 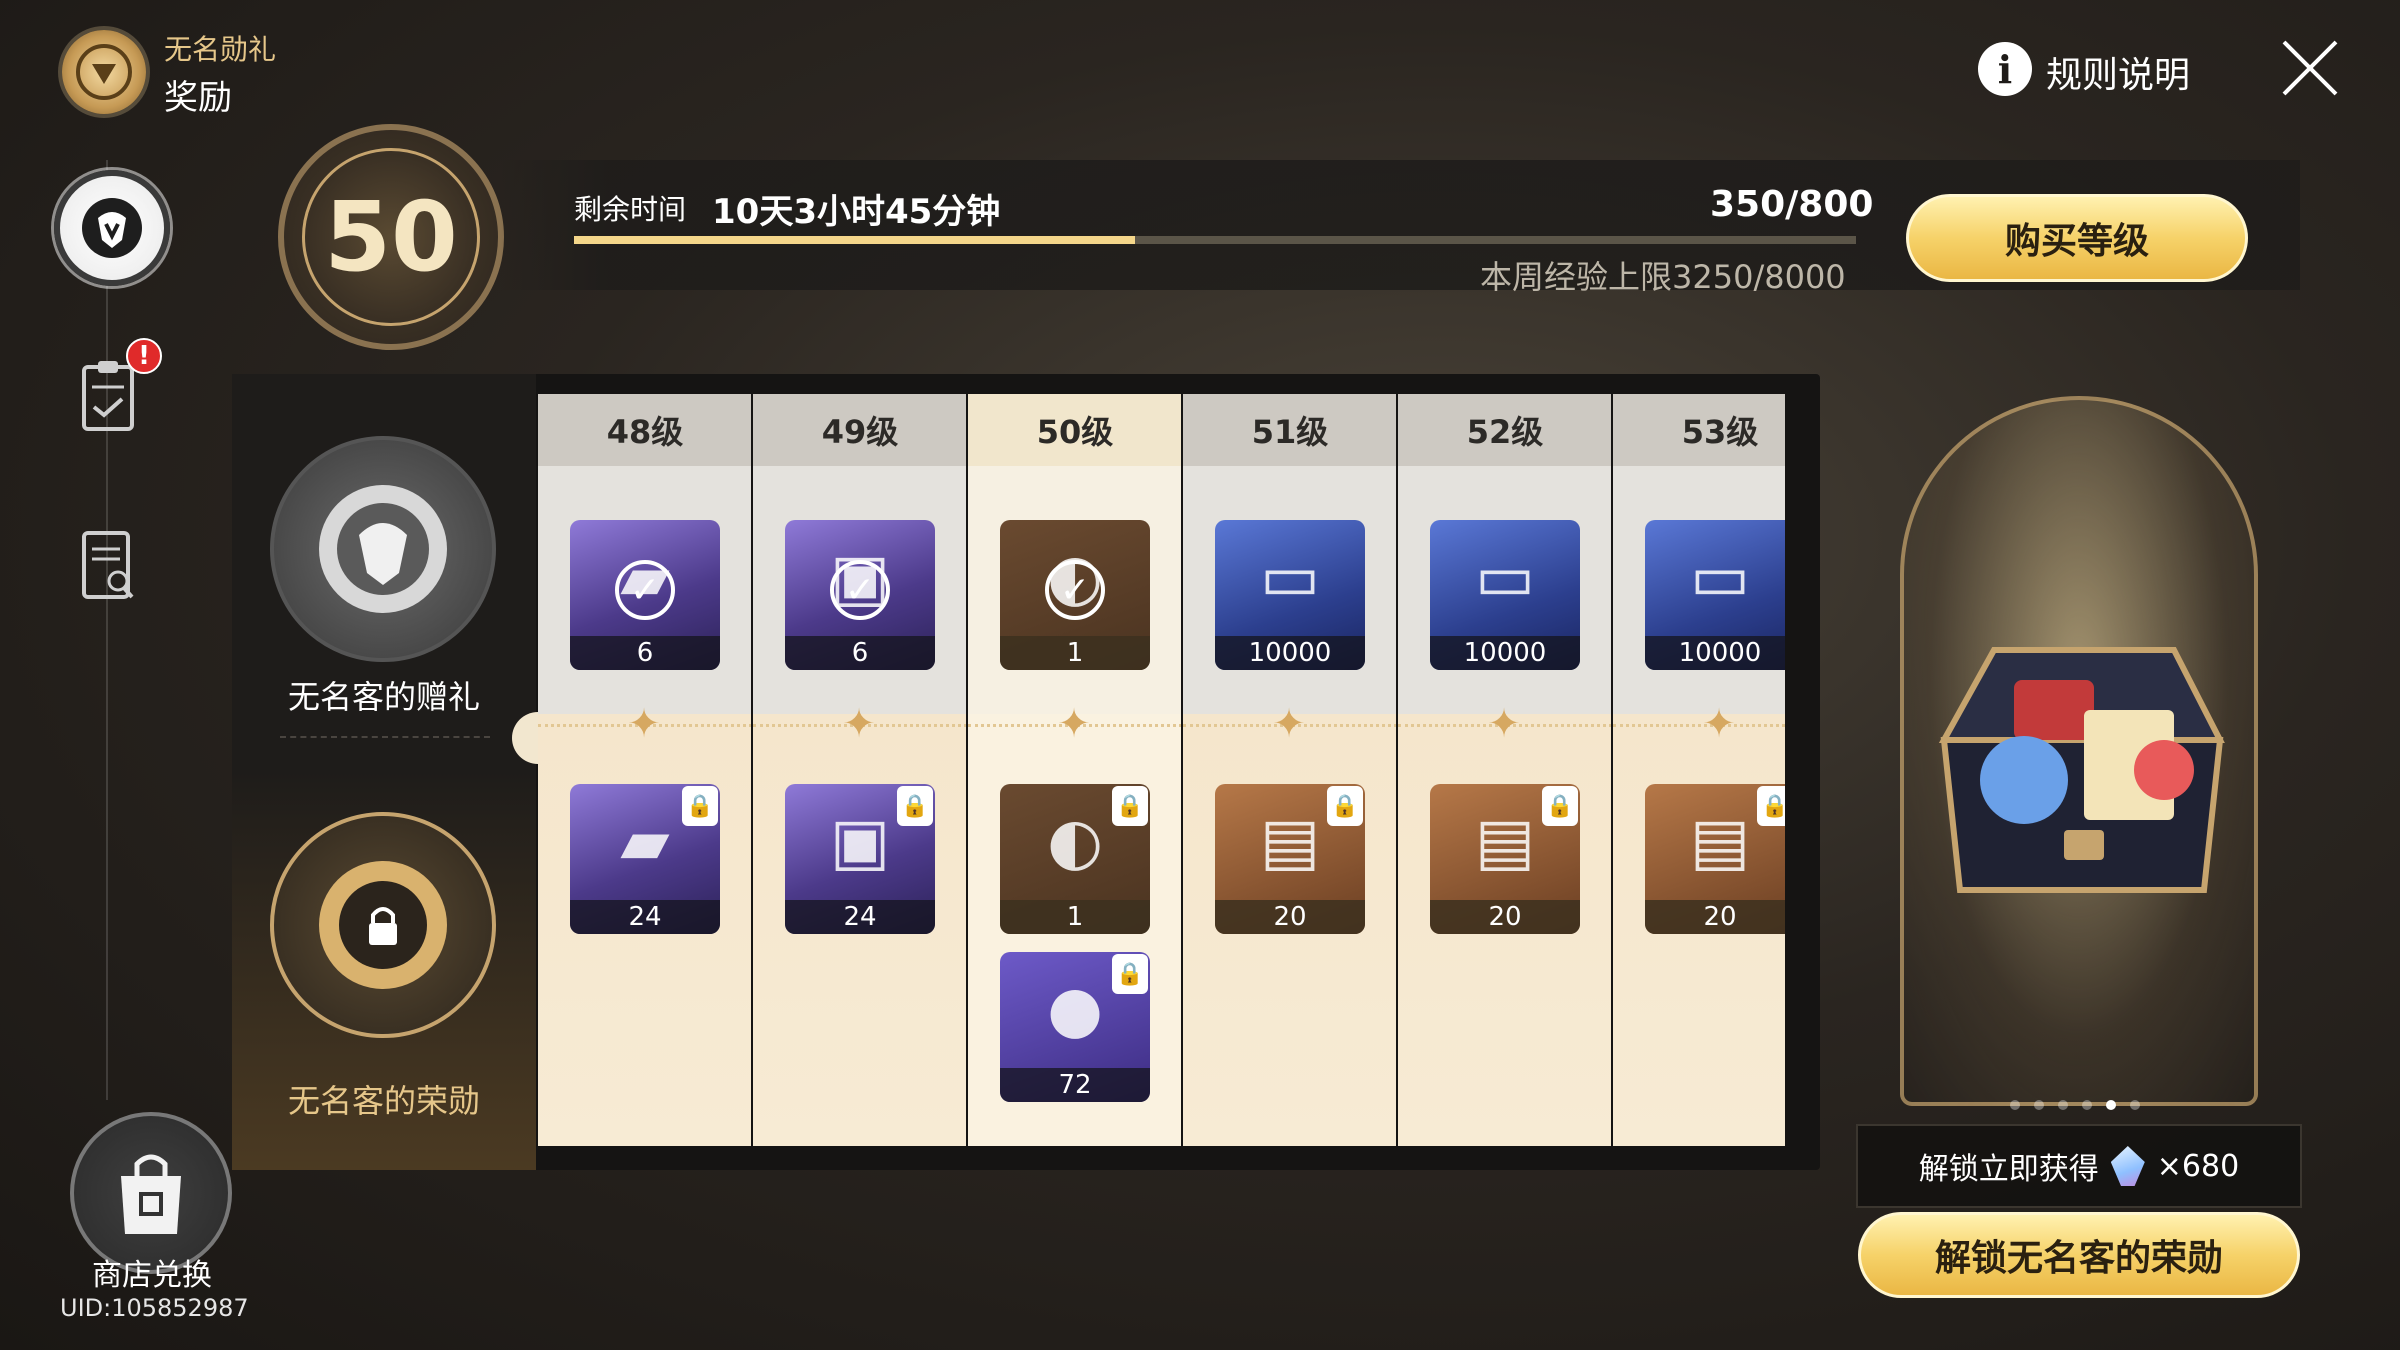 What do you see at coordinates (2005, 69) in the screenshot?
I see `info-icon: i` at bounding box center [2005, 69].